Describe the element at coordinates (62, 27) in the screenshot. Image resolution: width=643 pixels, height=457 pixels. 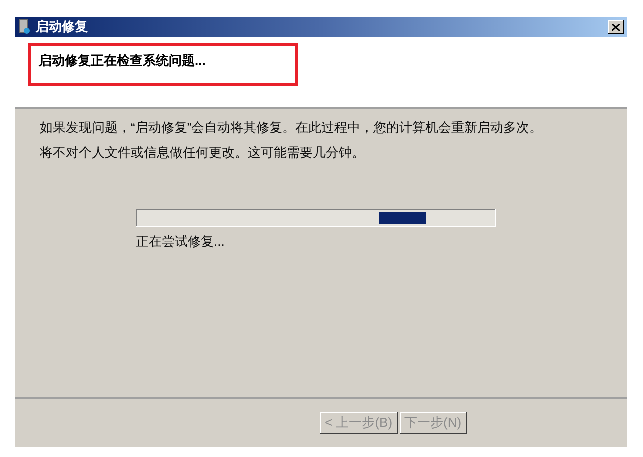
I see `window-title: 启动修复` at that location.